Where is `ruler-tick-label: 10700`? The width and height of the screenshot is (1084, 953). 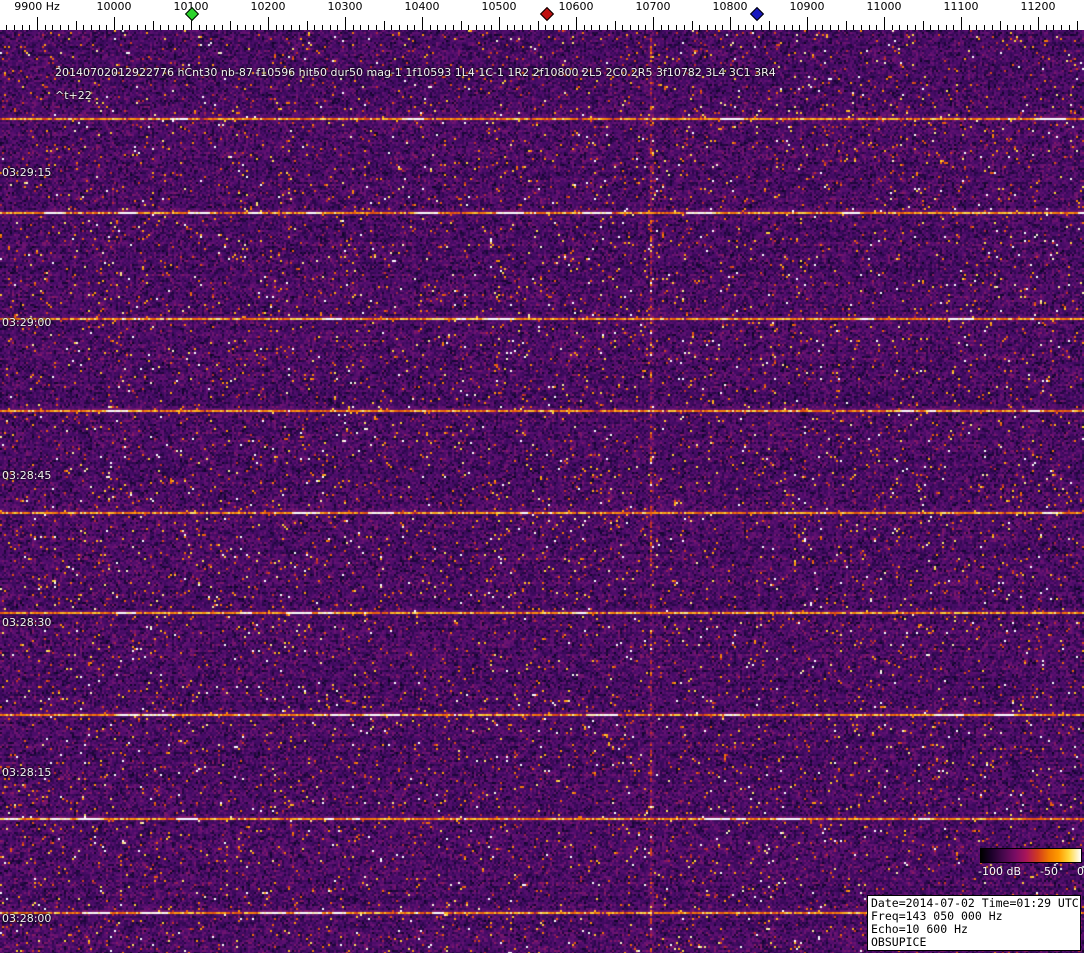
ruler-tick-label: 10700 is located at coordinates (653, 6).